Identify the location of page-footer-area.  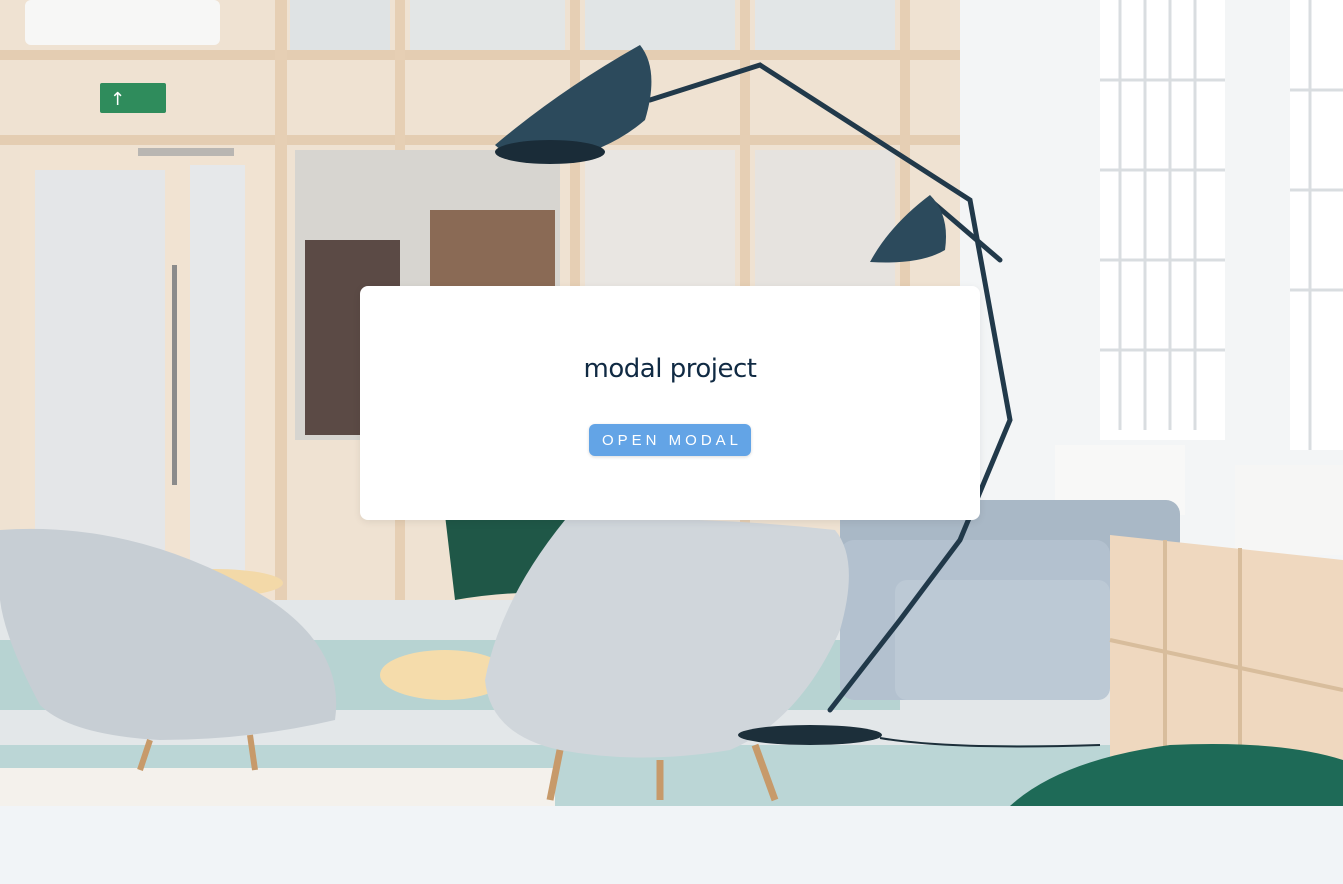
(671, 845).